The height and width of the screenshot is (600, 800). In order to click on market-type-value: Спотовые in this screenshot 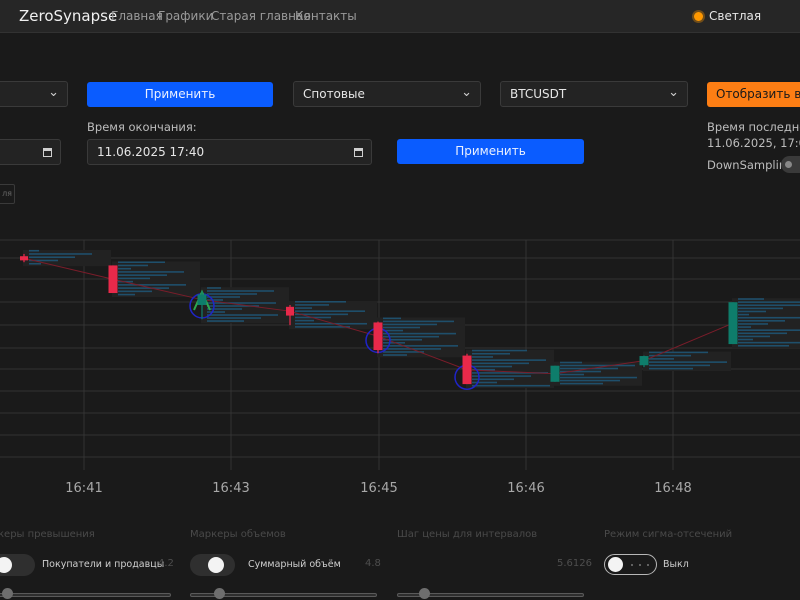, I will do `click(334, 94)`.